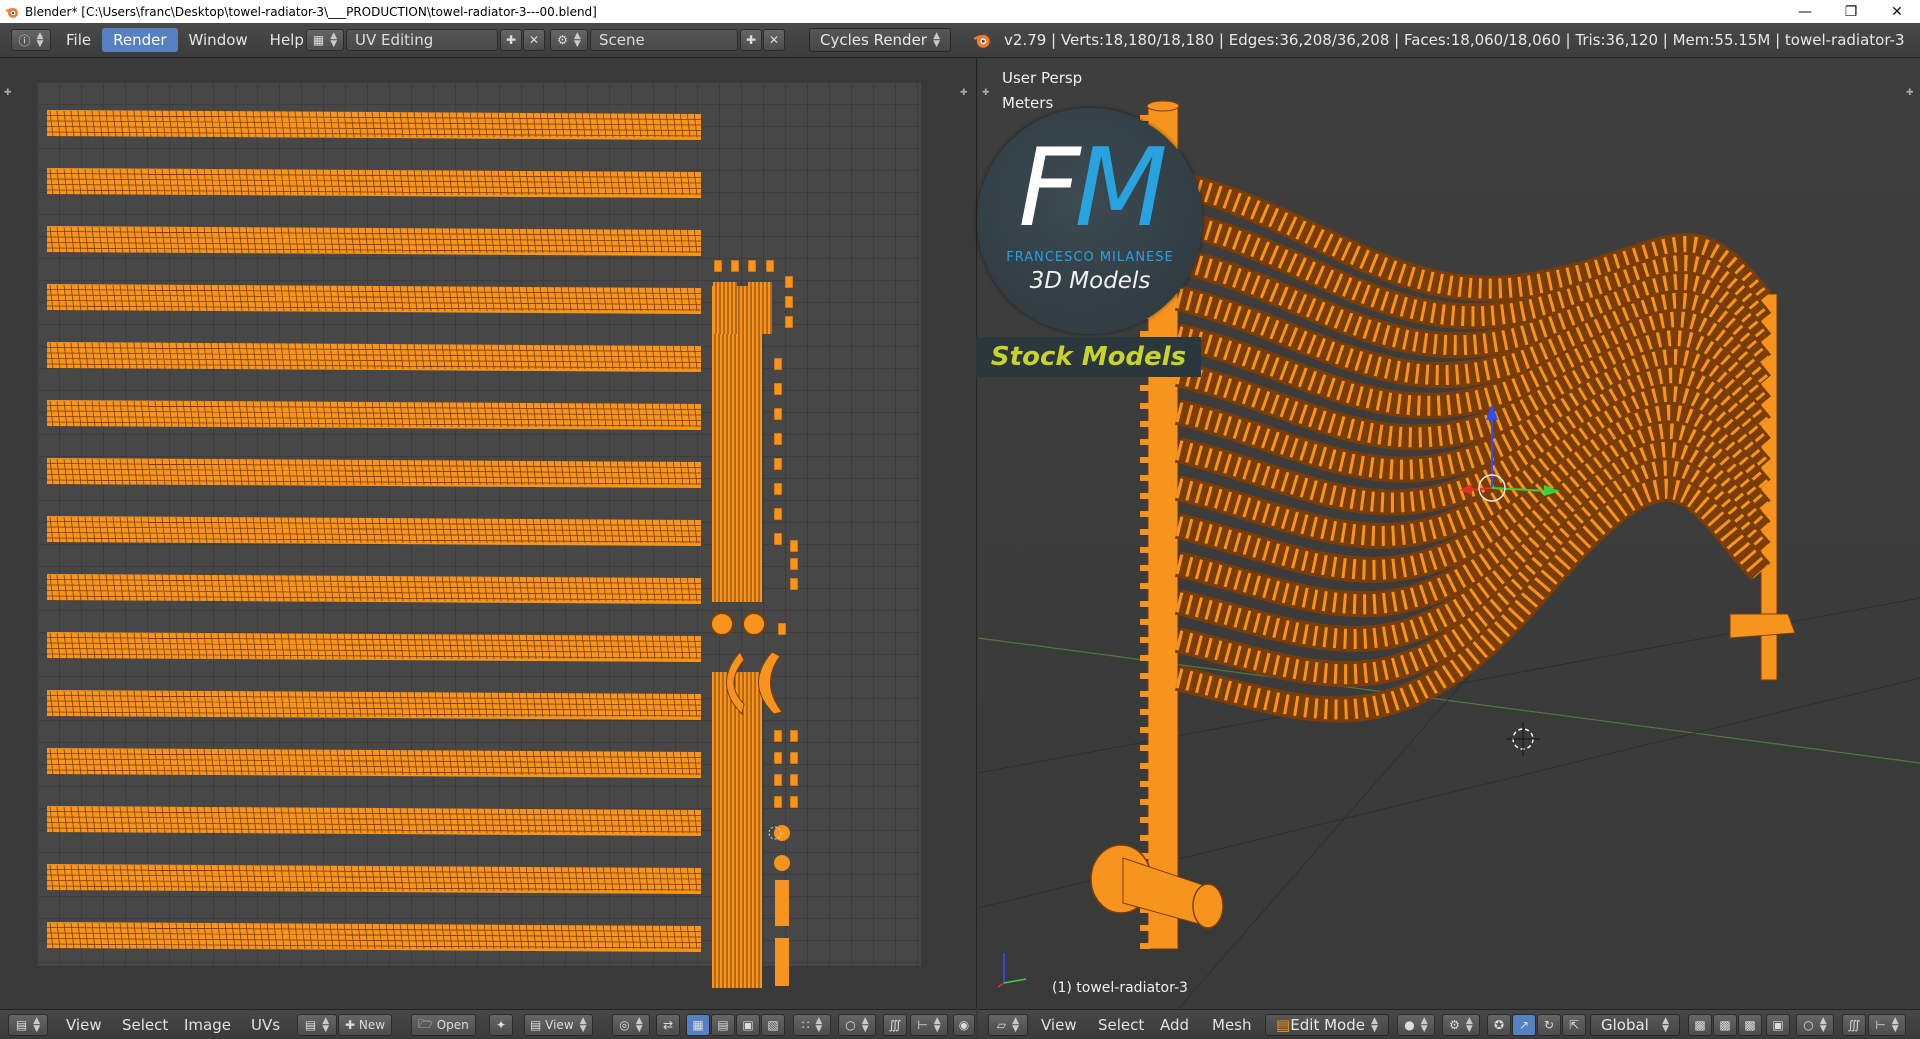 Image resolution: width=1920 pixels, height=1039 pixels. What do you see at coordinates (668, 1025) in the screenshot?
I see `sync-selection-icon: ⇄` at bounding box center [668, 1025].